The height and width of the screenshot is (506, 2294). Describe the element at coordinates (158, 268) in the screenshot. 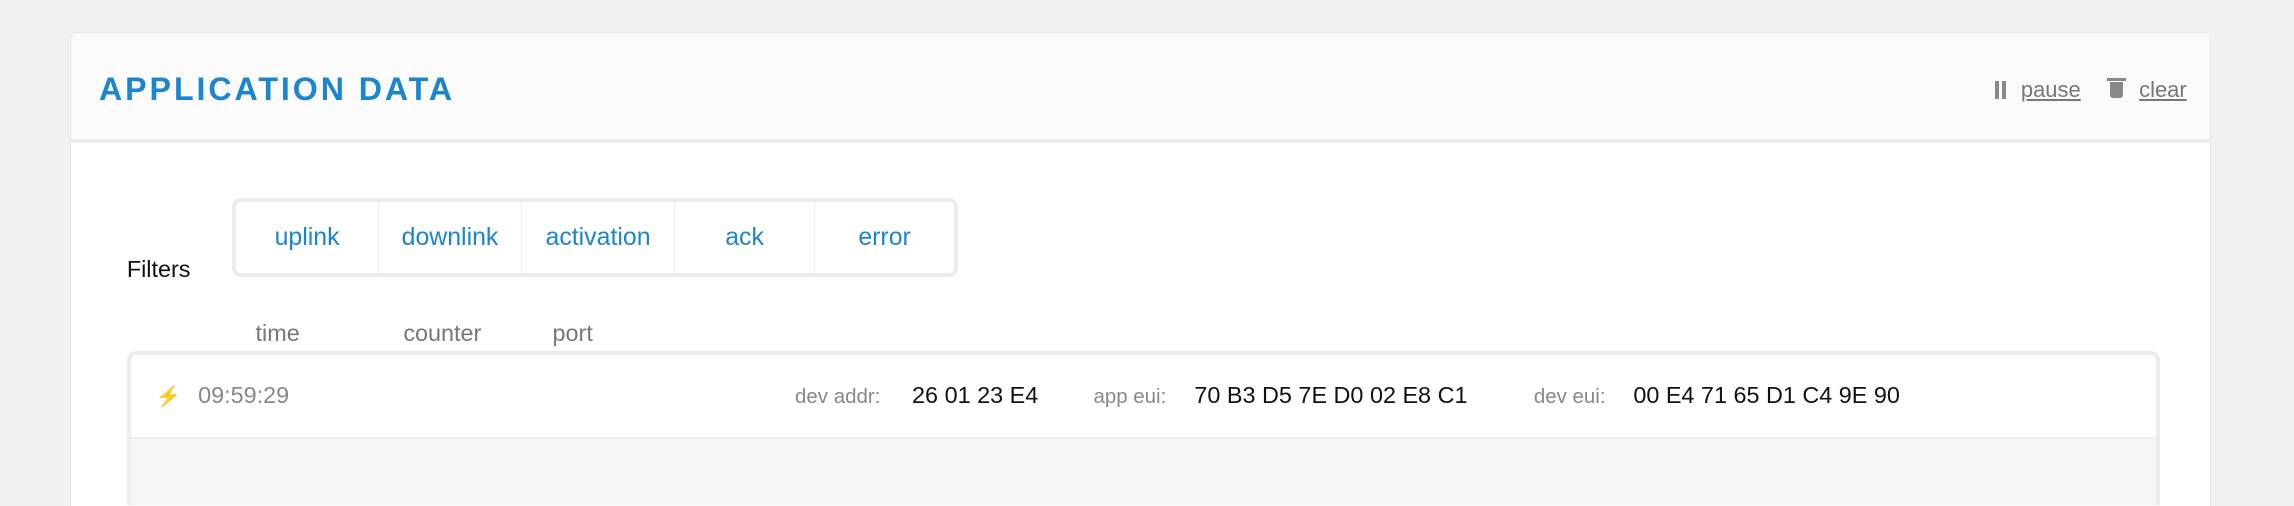

I see `filters-label: Filters` at that location.